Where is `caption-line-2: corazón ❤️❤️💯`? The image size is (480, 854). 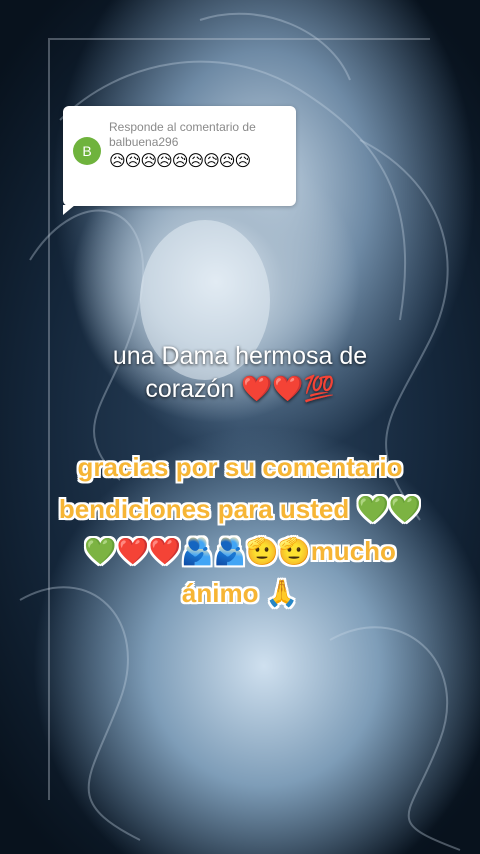
caption-line-2: corazón ❤️❤️💯 is located at coordinates (240, 389).